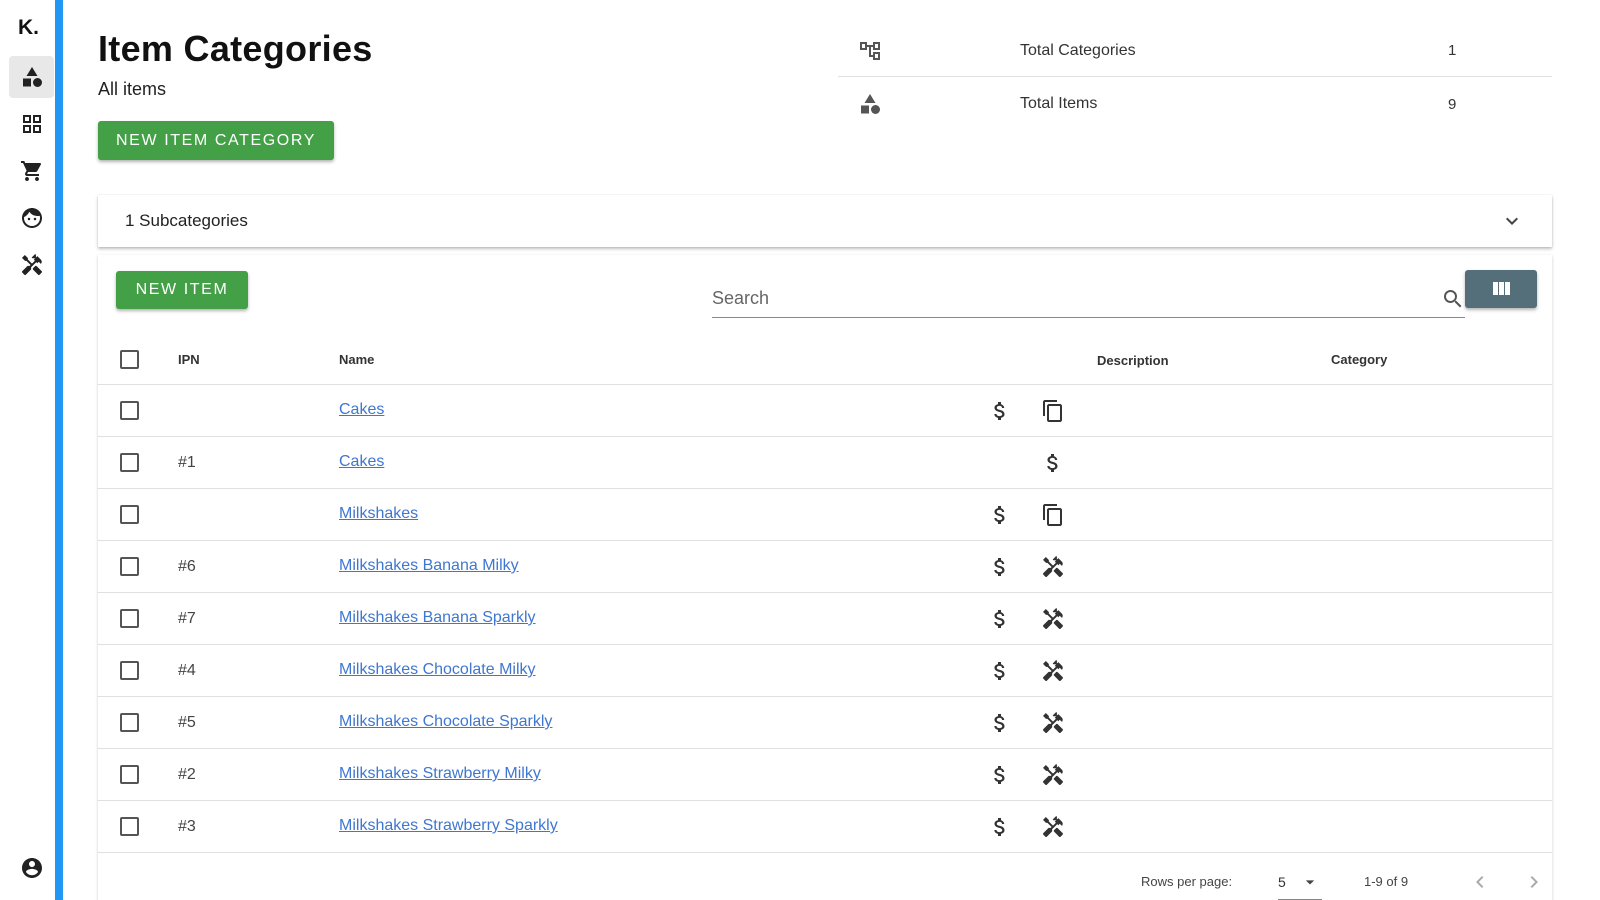  I want to click on item-name-link: Milkshakes Chocolate Sparkly, so click(445, 722).